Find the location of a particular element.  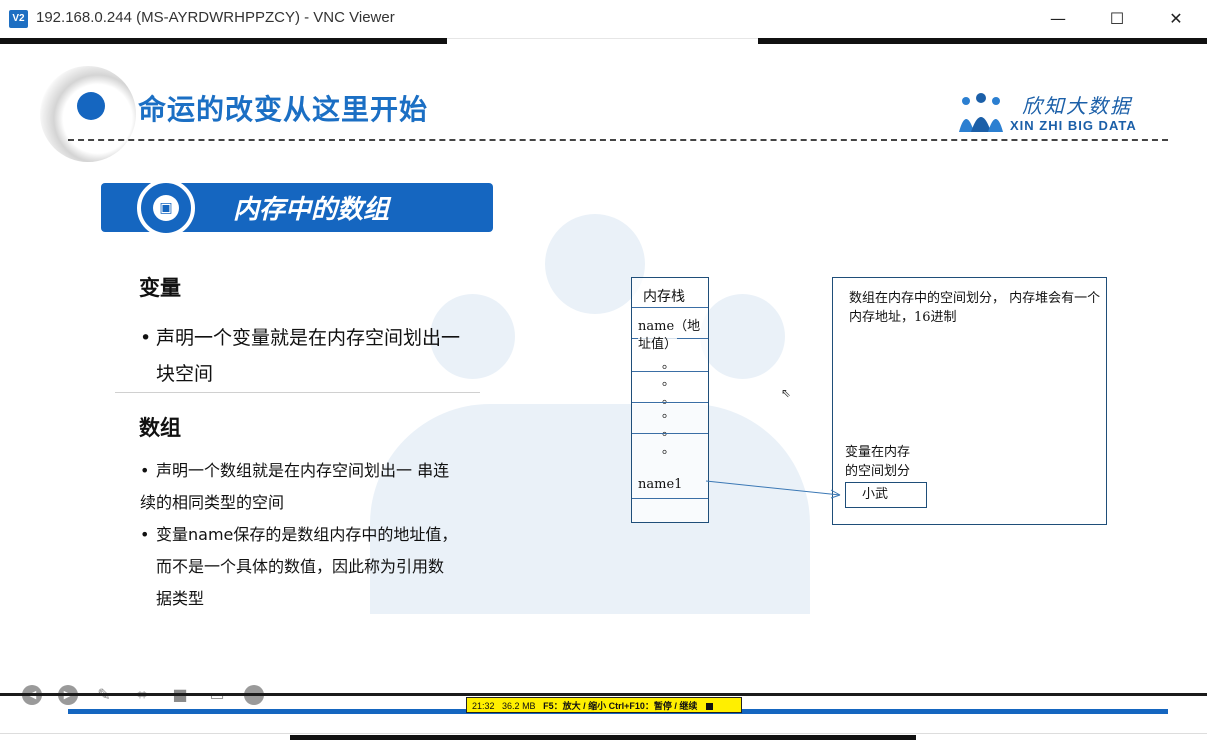

heap-variable-label: 变量在内存 的空间划分 is located at coordinates (895, 462).